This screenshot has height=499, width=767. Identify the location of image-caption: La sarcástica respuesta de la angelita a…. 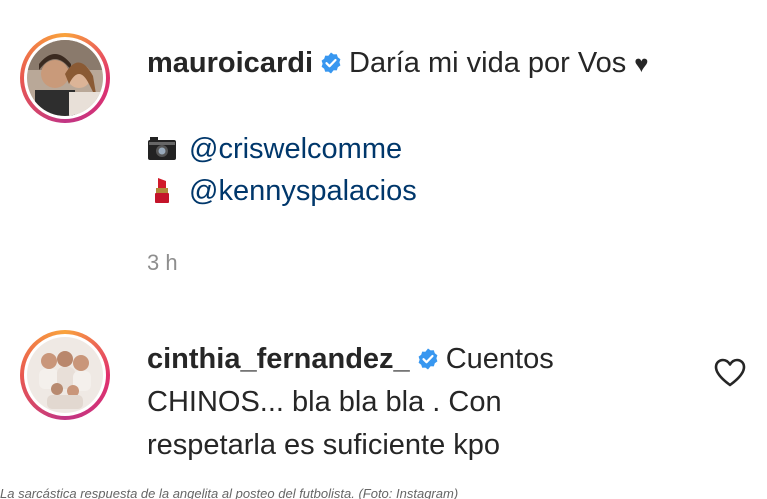
(229, 492).